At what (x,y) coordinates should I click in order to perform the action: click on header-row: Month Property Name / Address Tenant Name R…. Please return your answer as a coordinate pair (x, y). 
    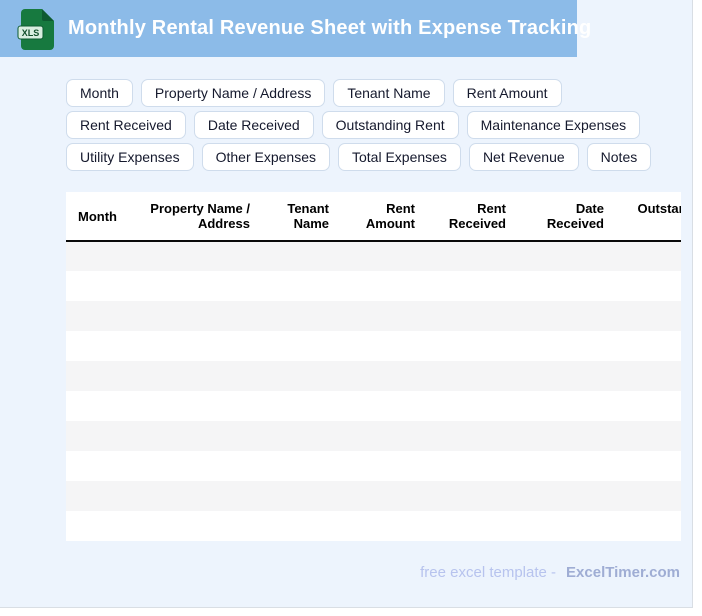
    Looking at the image, I should click on (373, 217).